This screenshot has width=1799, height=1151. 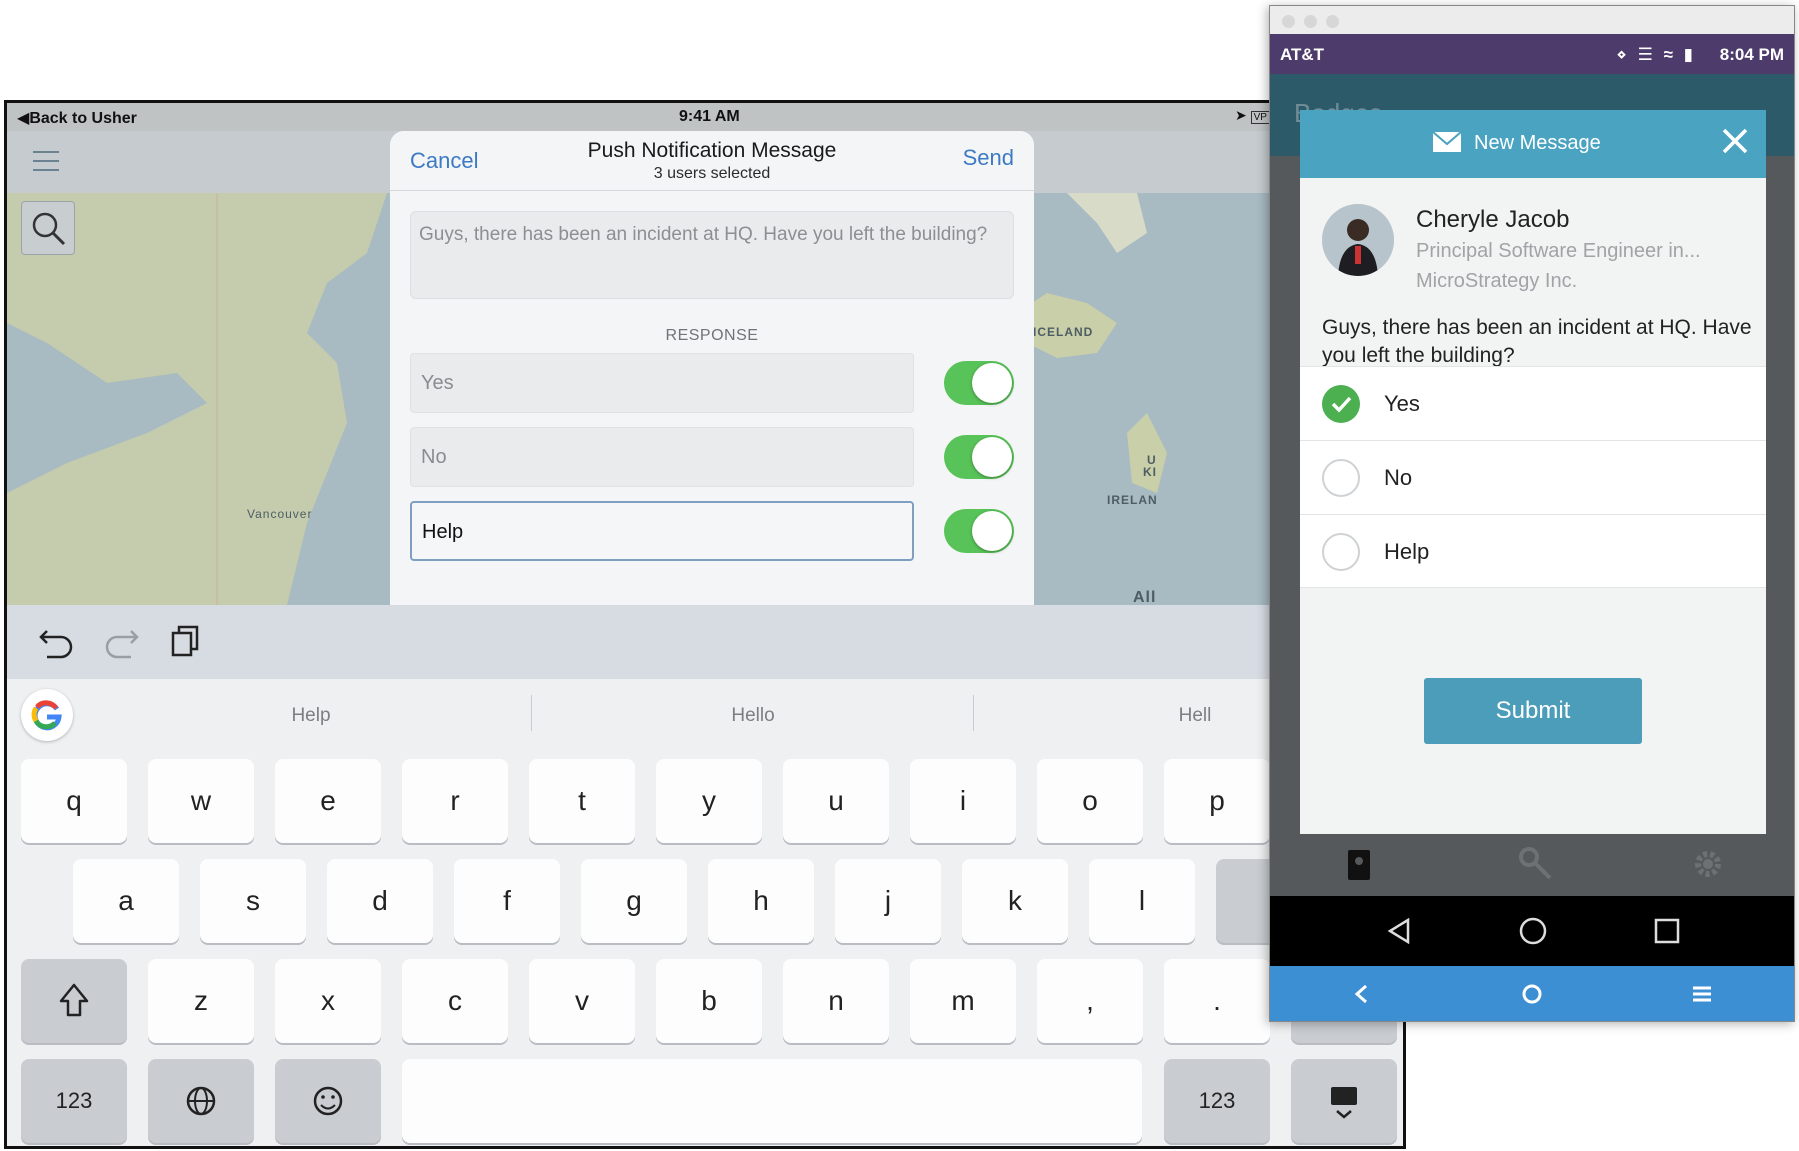 What do you see at coordinates (455, 801) in the screenshot?
I see `key-r: r` at bounding box center [455, 801].